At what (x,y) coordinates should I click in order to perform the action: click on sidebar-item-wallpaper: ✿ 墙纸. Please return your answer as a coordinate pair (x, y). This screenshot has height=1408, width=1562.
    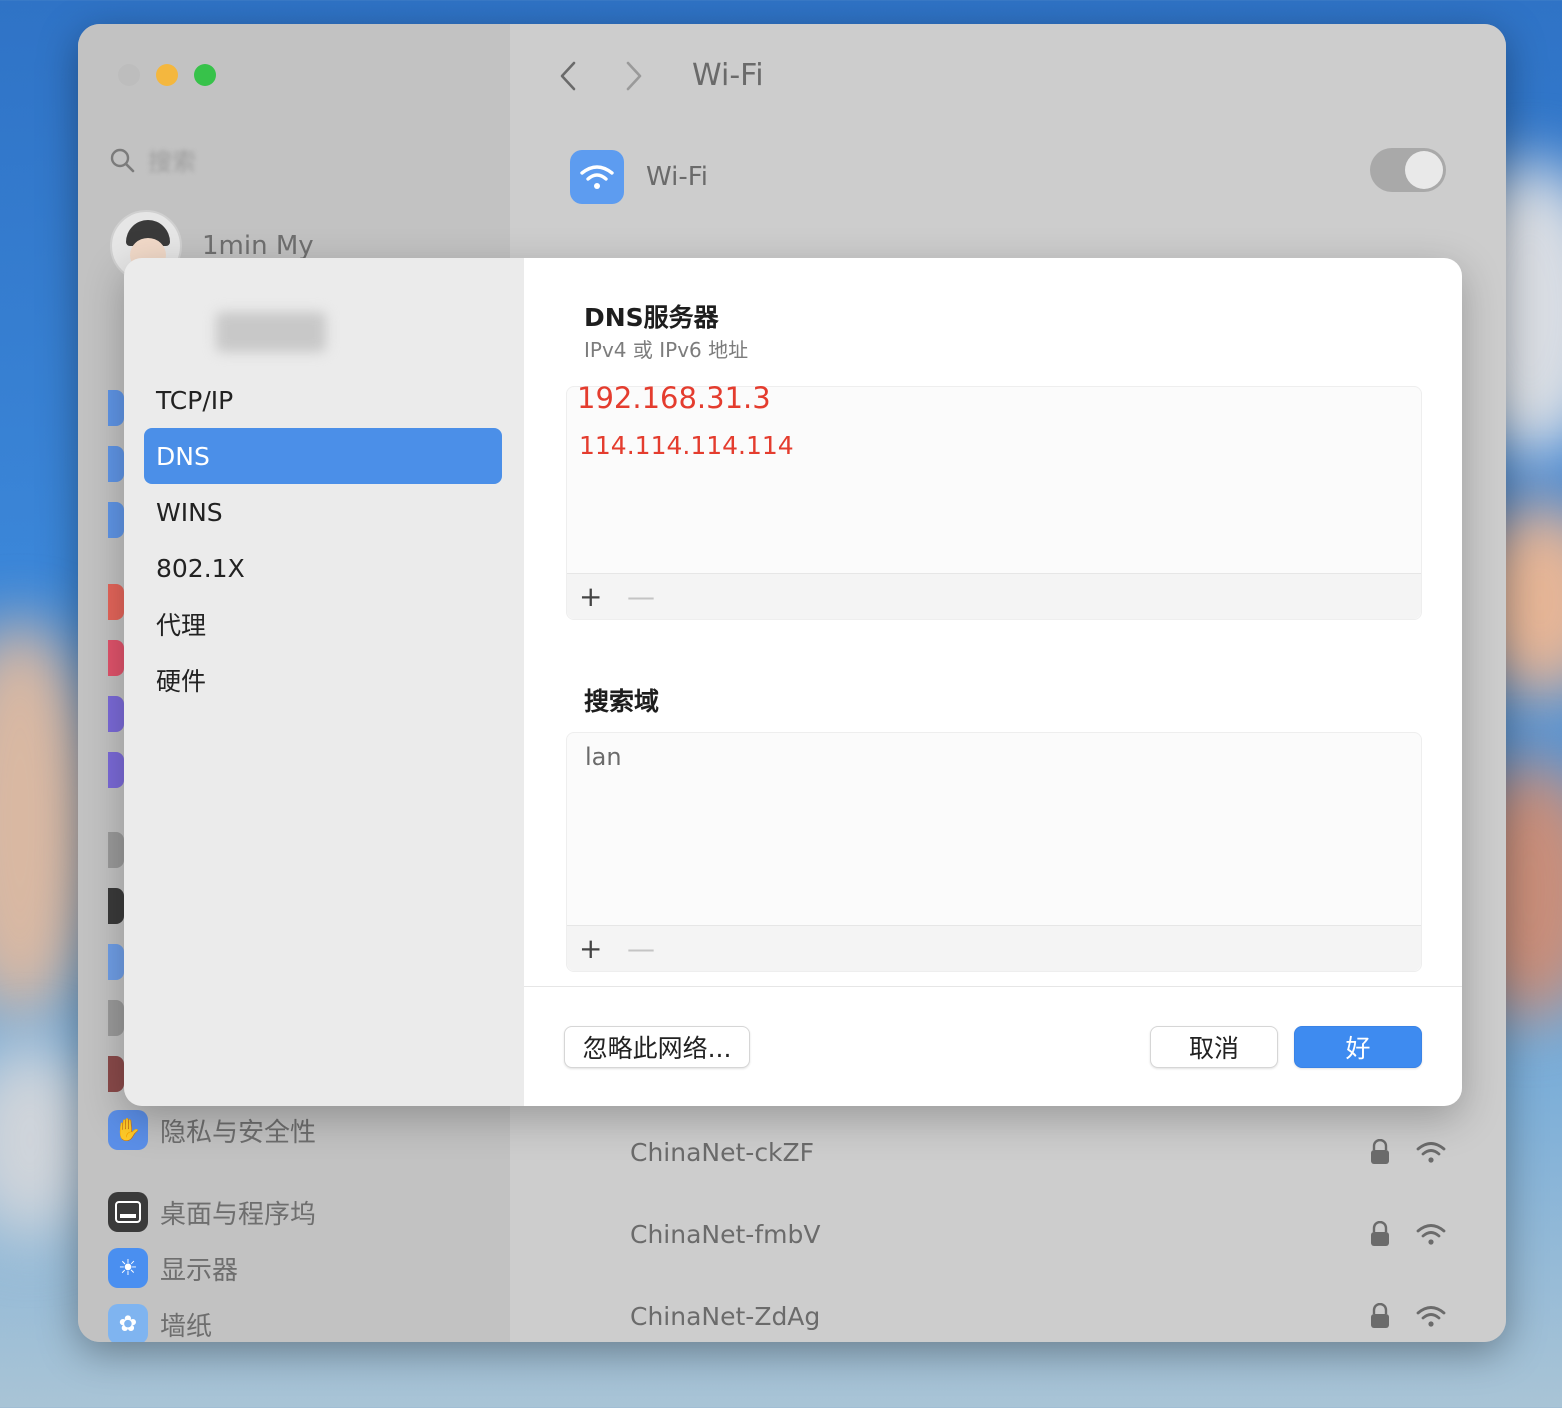
    Looking at the image, I should click on (160, 1323).